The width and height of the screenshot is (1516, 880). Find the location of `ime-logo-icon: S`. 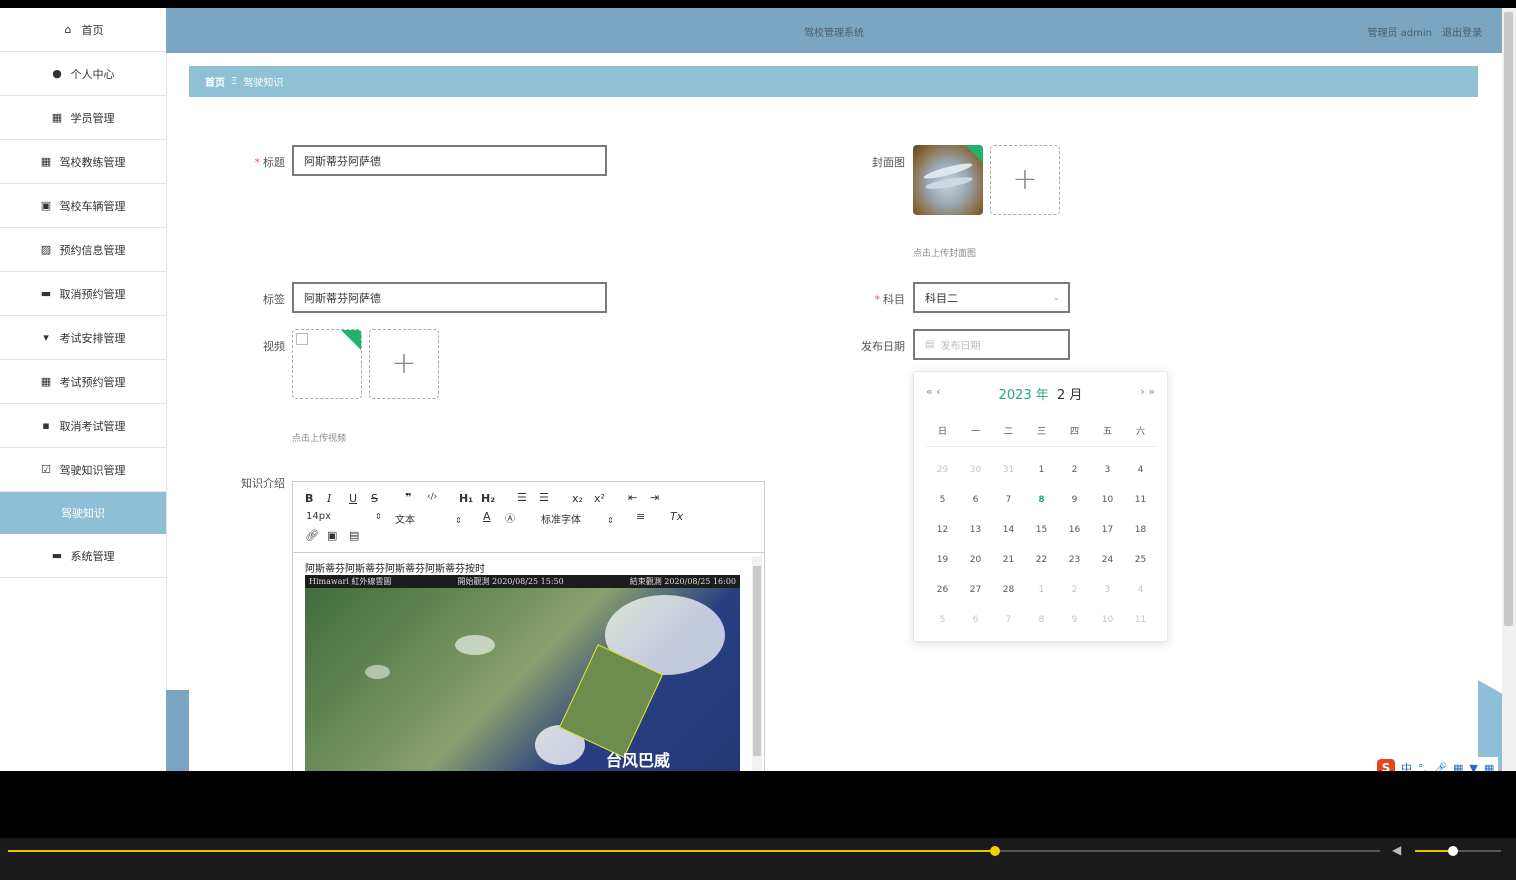

ime-logo-icon: S is located at coordinates (1386, 765).